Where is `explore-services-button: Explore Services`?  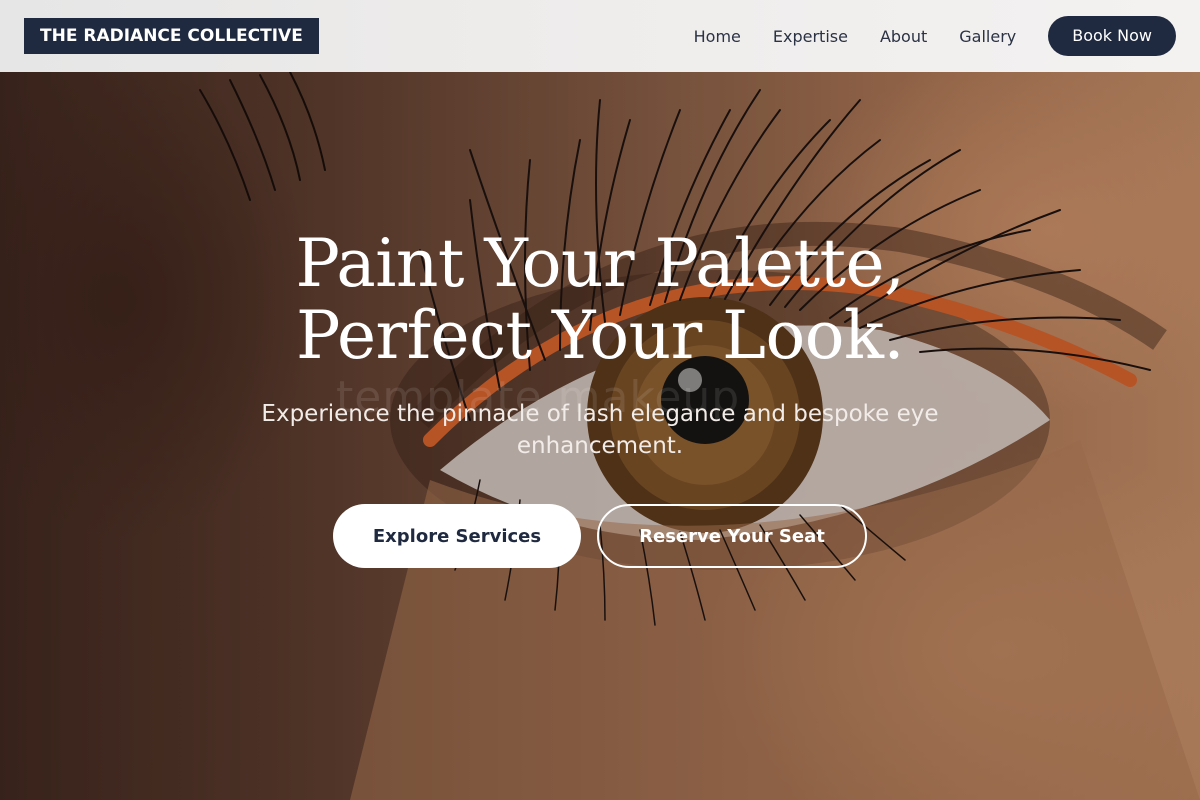 explore-services-button: Explore Services is located at coordinates (457, 536).